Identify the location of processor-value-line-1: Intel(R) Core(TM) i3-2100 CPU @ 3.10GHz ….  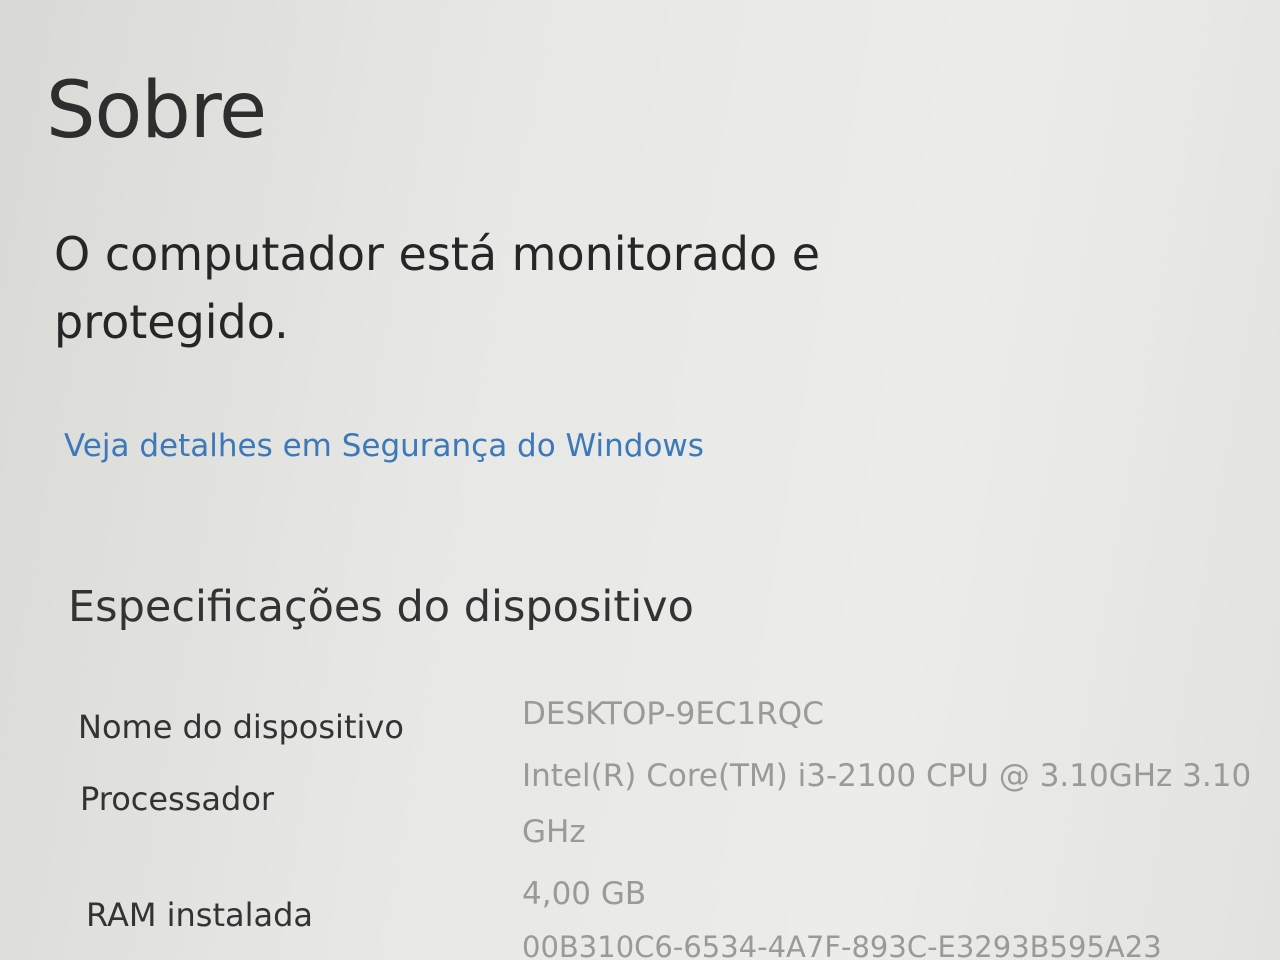
(887, 776).